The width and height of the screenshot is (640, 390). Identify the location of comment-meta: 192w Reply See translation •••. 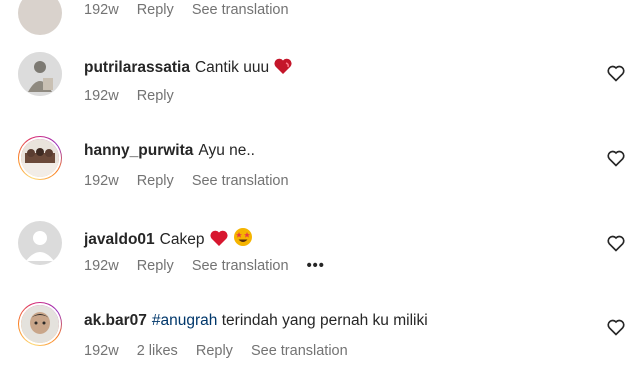
(211, 266).